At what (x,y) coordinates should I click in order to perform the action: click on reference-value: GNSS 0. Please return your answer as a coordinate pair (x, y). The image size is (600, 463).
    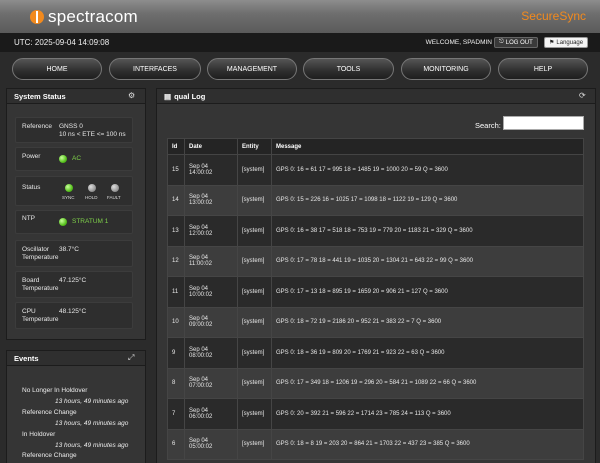
    Looking at the image, I should click on (71, 126).